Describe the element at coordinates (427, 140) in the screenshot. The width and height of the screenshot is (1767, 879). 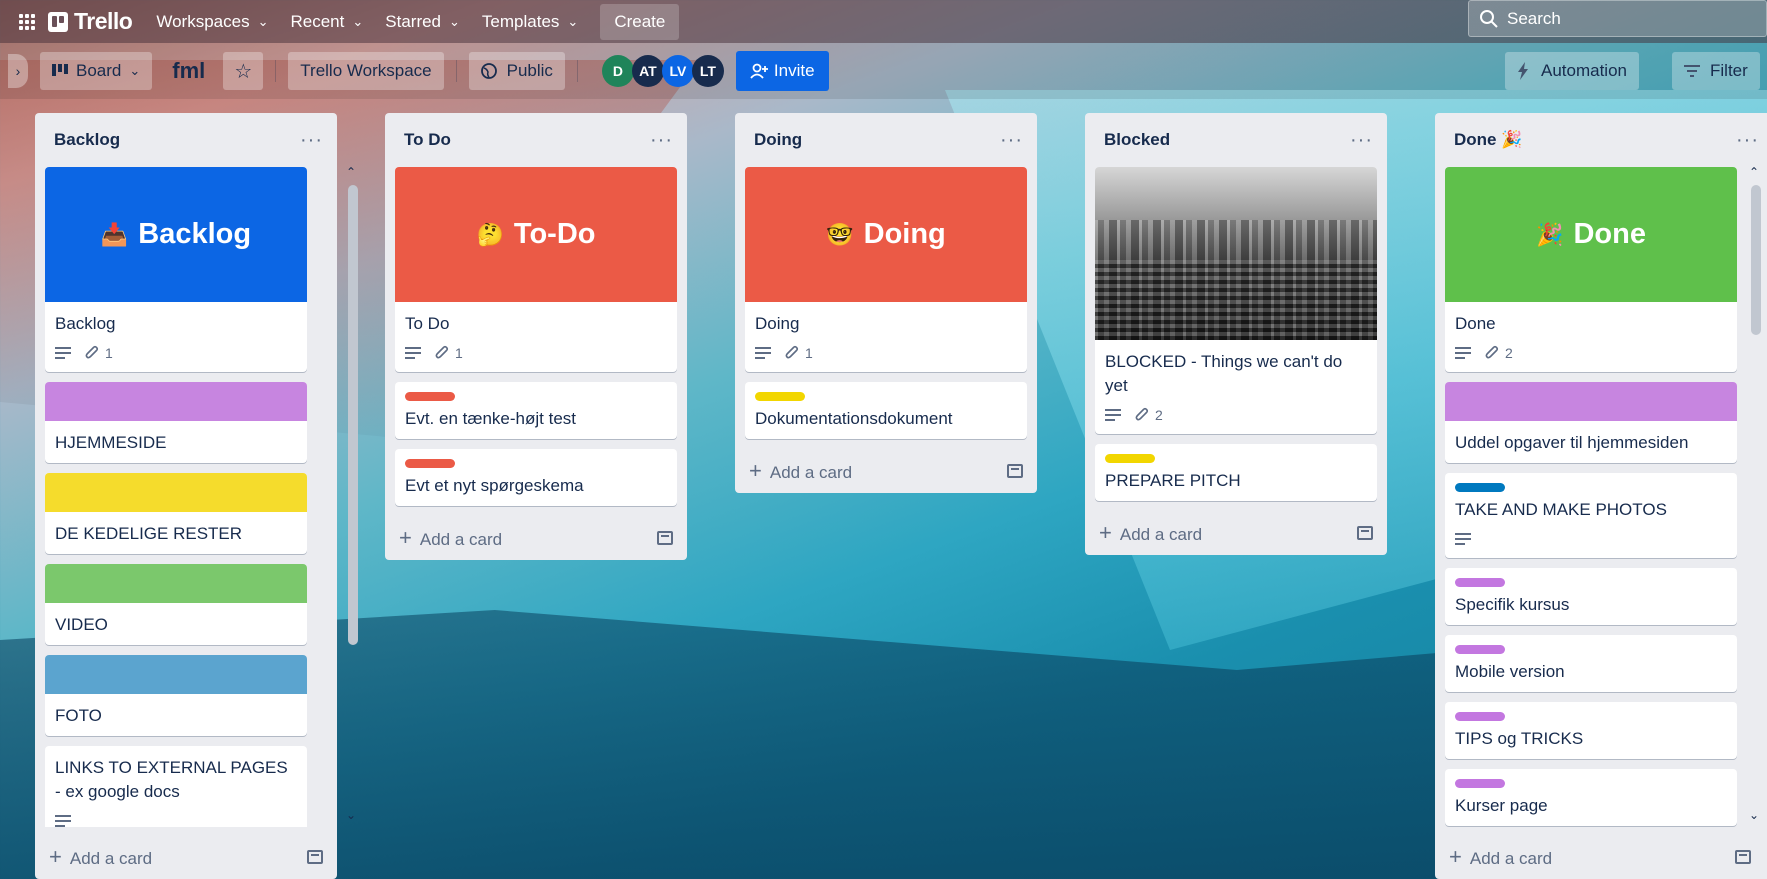
I see `list-title: To Do` at that location.